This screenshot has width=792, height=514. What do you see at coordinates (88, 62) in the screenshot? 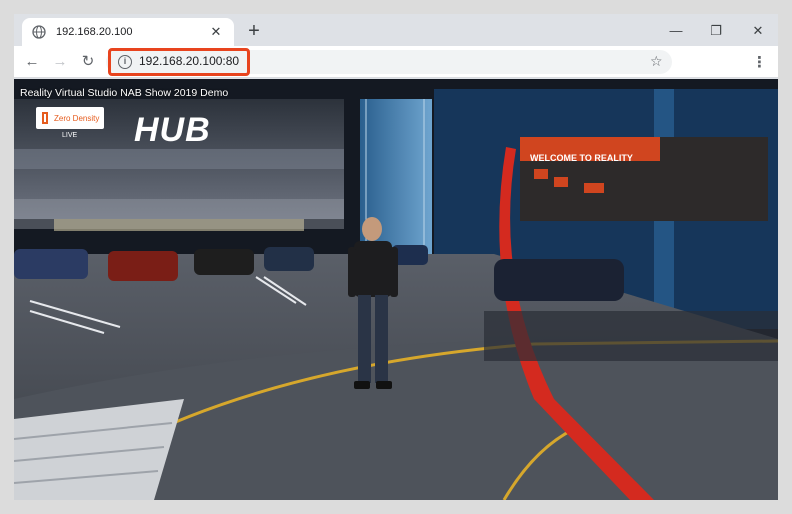
I see `reload-button: ↻` at bounding box center [88, 62].